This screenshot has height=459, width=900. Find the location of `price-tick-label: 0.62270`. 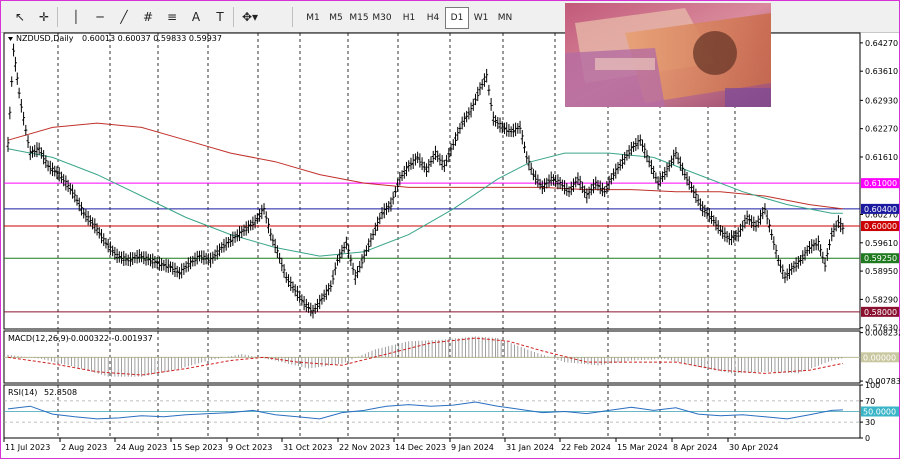

price-tick-label: 0.62270 is located at coordinates (881, 129).